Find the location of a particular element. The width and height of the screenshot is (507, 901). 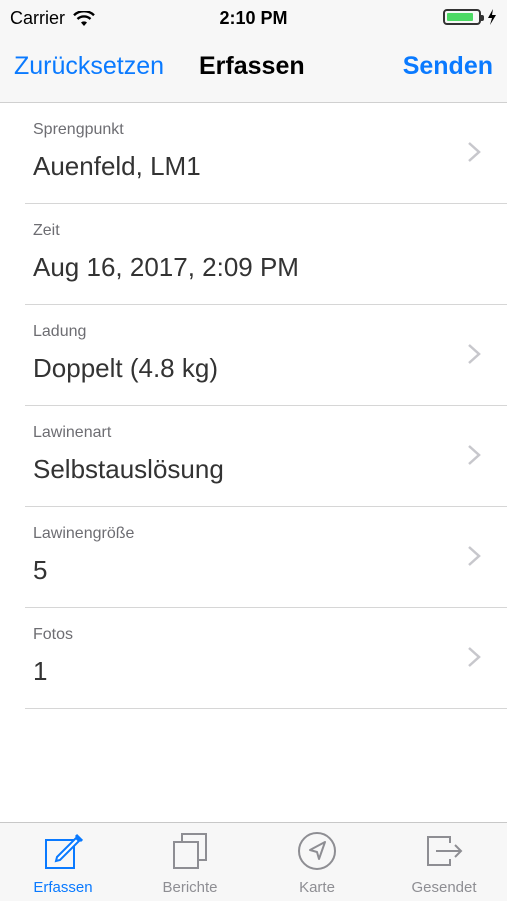

tab-erfassen: Erfassen is located at coordinates (63, 862).